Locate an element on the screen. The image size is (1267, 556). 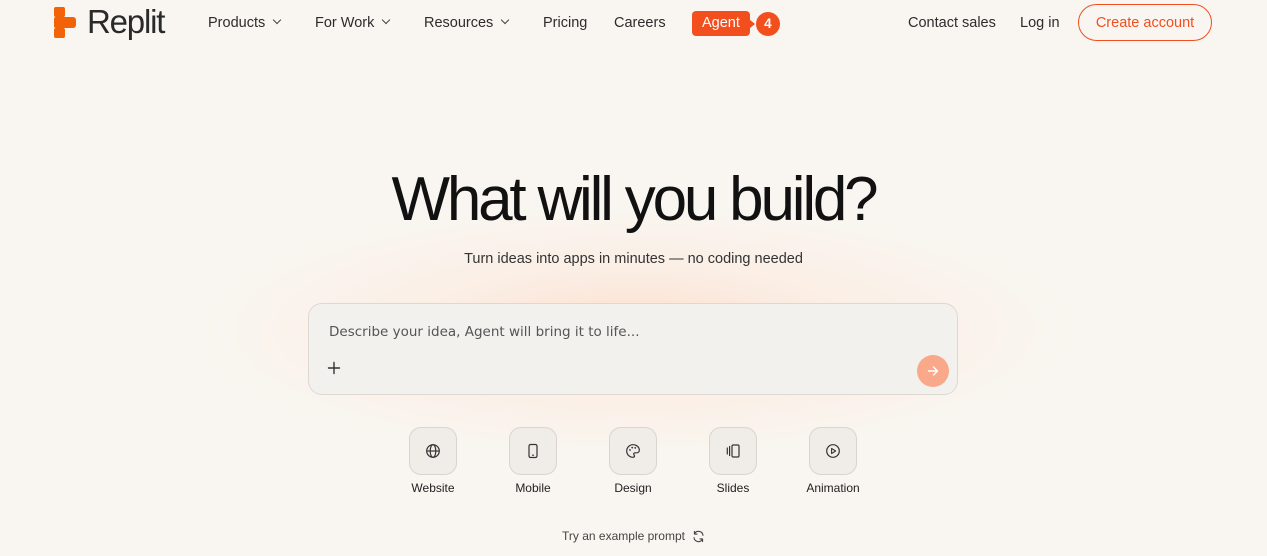
replit-logo: Replit is located at coordinates (109, 21).